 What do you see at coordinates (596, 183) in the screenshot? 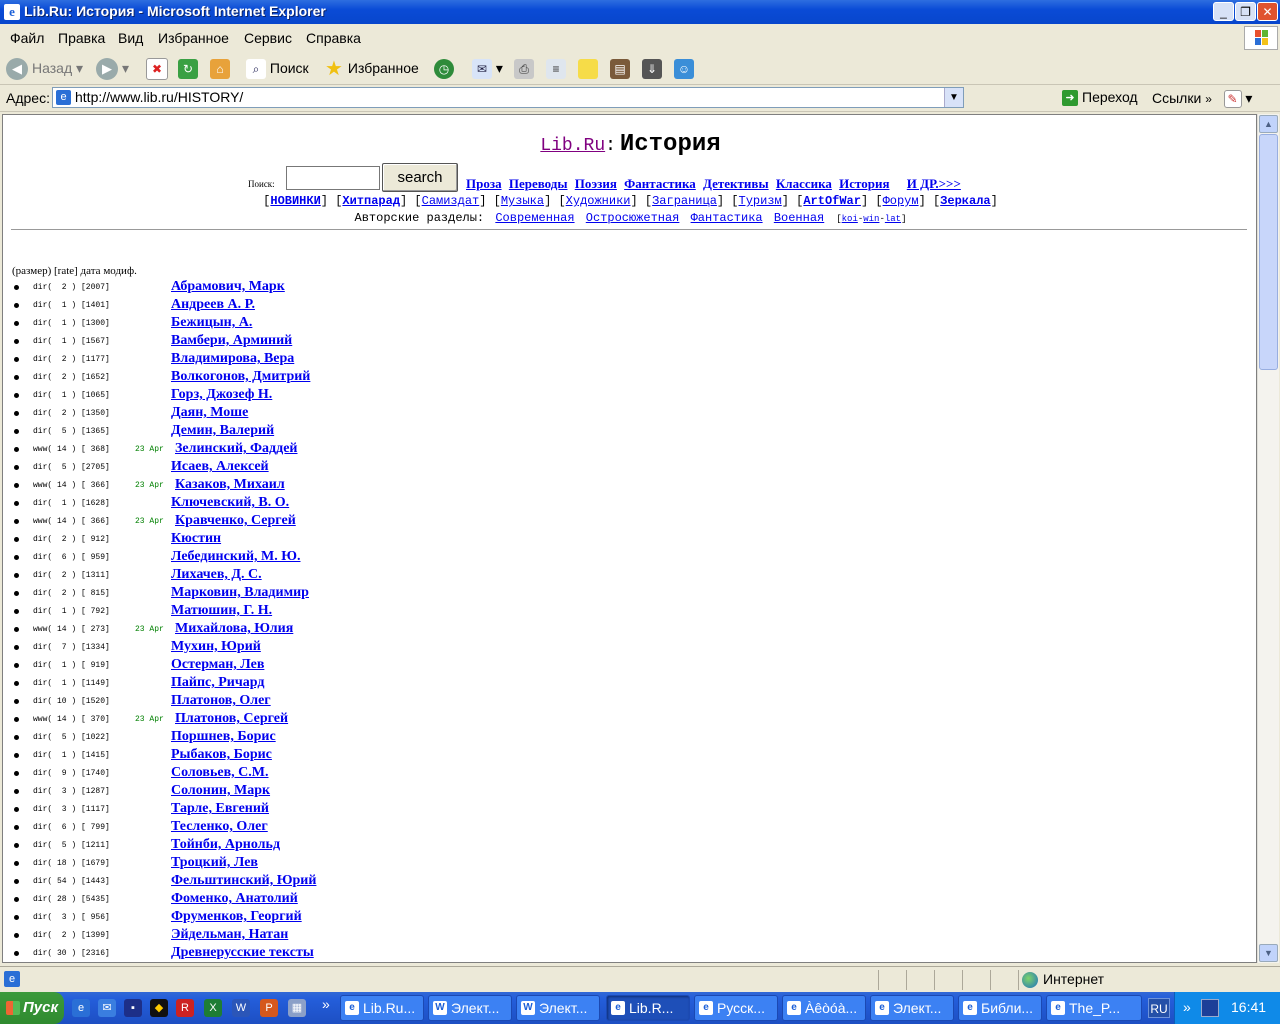
I see `nav-poetry: Поэзия` at bounding box center [596, 183].